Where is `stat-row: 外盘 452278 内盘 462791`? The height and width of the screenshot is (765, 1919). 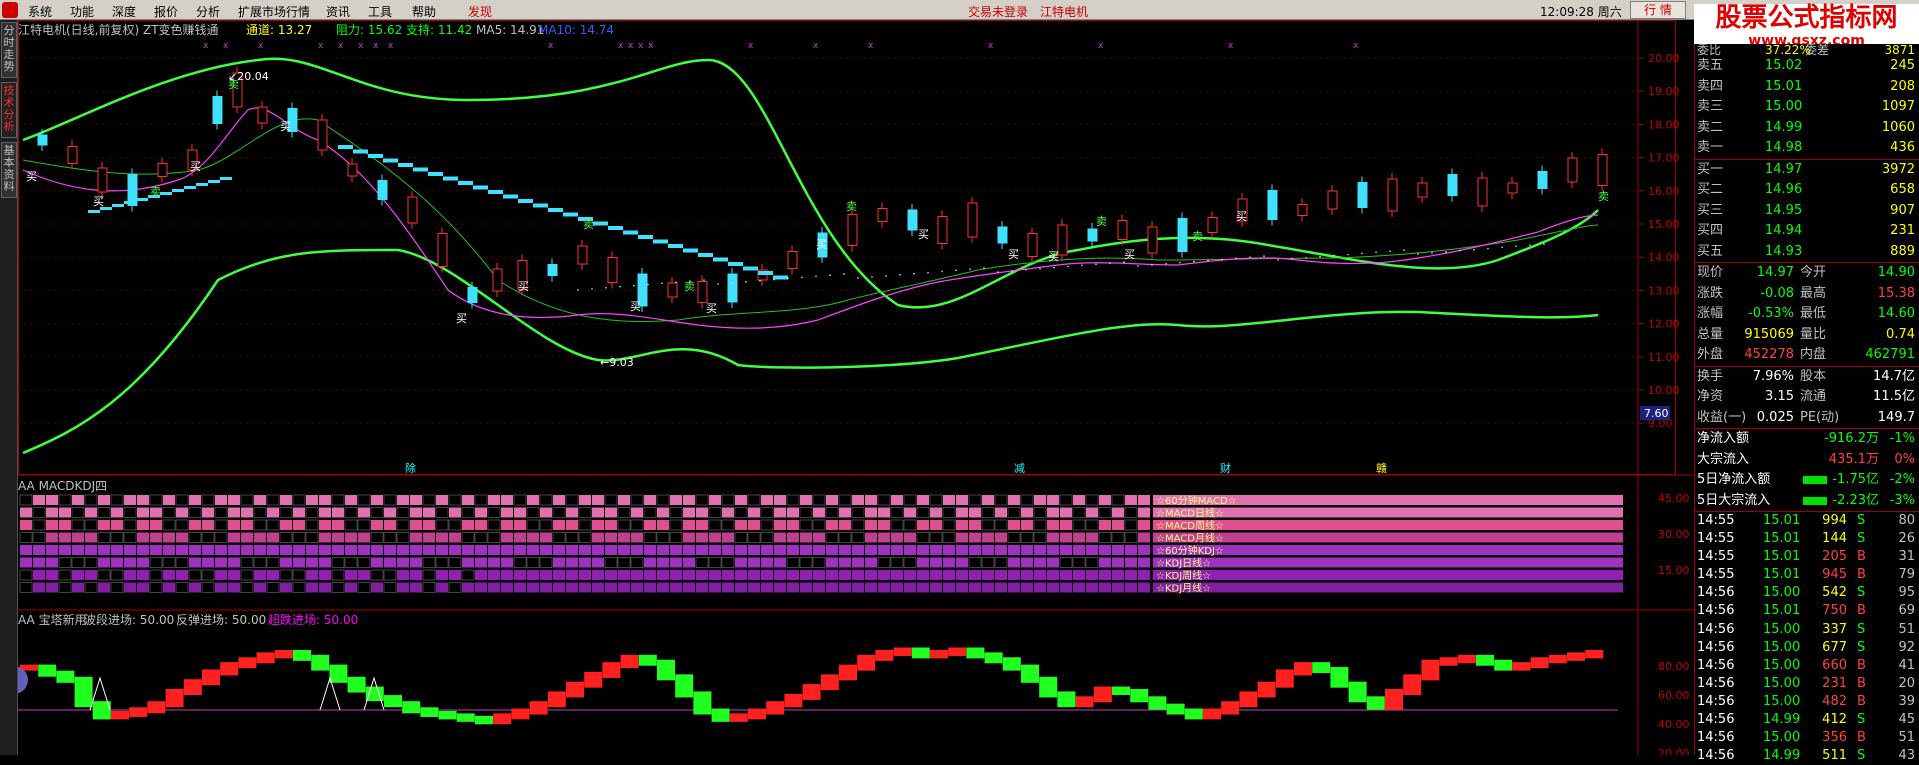
stat-row: 外盘 452278 内盘 462791 is located at coordinates (1807, 355).